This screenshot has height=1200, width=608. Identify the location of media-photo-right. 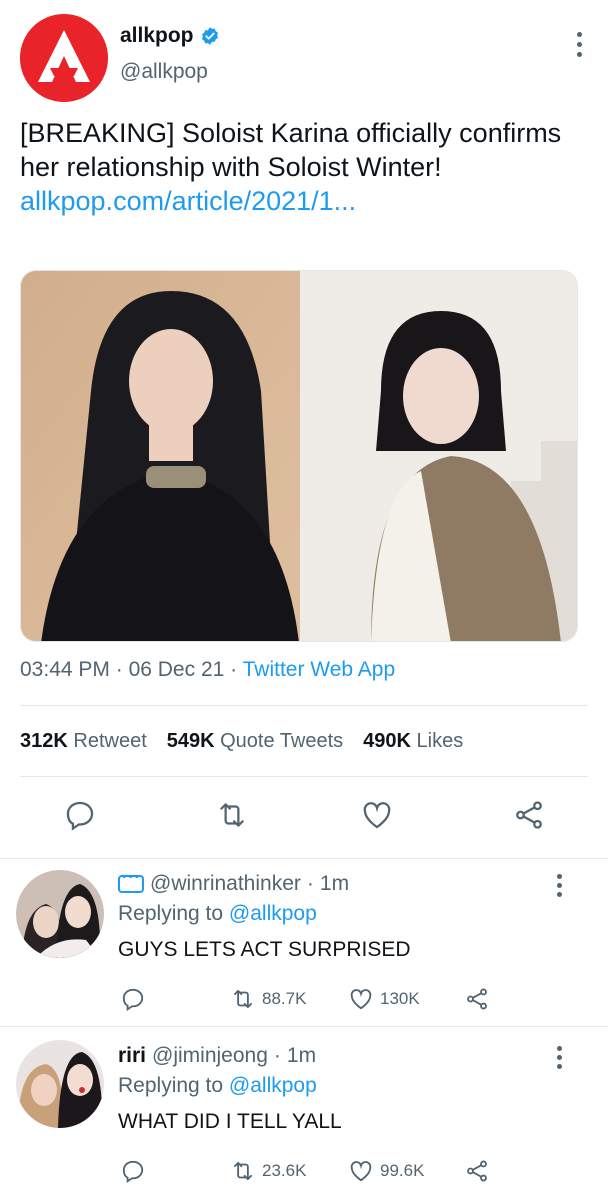
(439, 456).